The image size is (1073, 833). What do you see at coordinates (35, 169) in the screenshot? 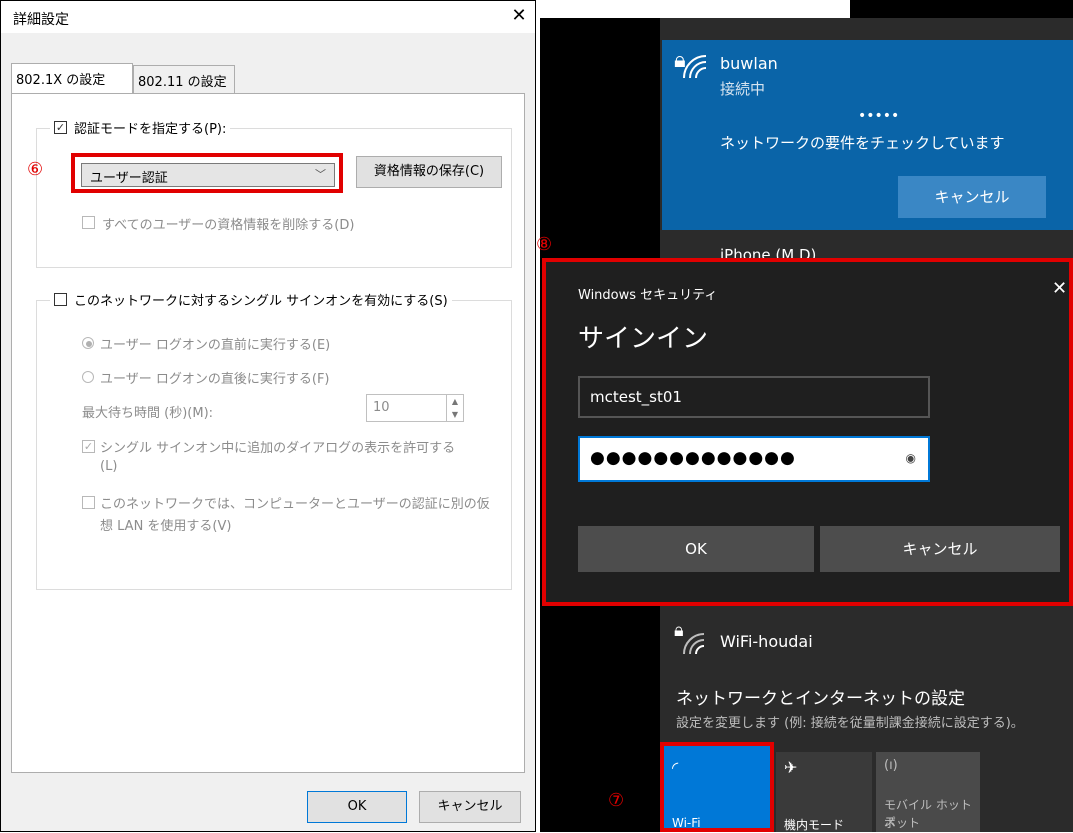
I see `marker-6: ⑥` at bounding box center [35, 169].